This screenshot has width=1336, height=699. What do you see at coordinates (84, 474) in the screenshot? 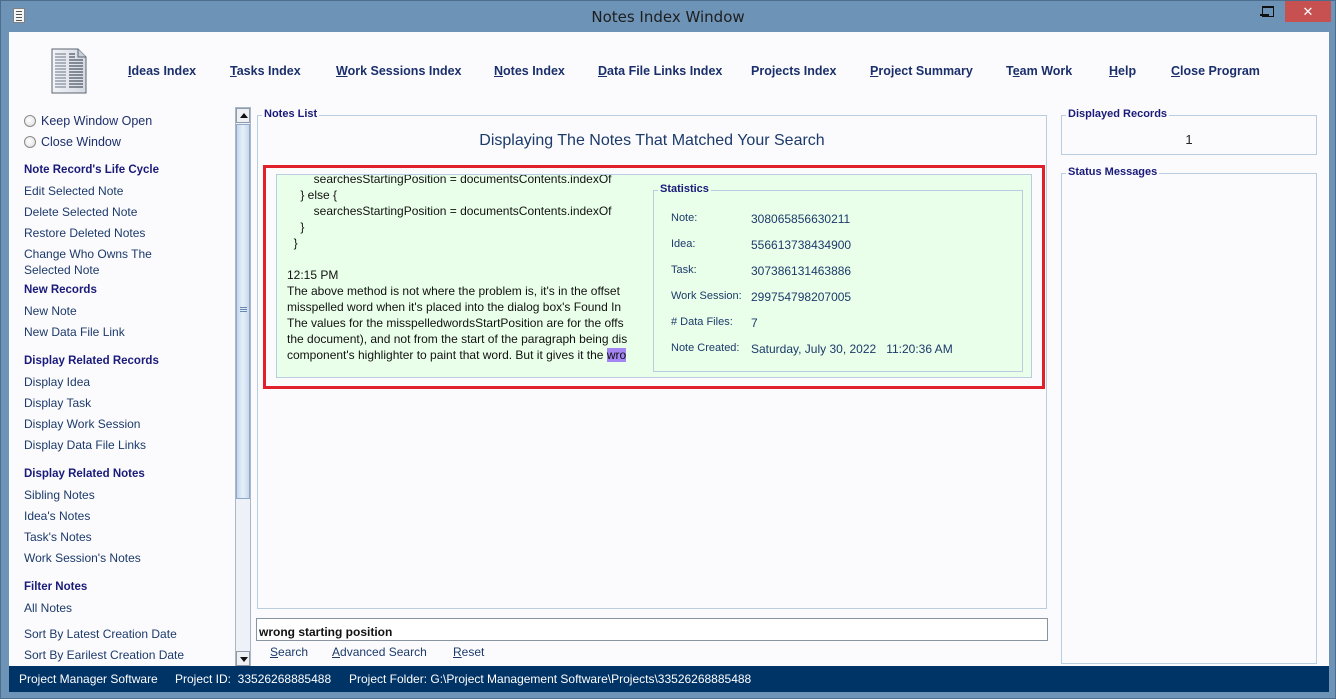
I see `section-heading-display-related-notes: Display Related Notes` at bounding box center [84, 474].